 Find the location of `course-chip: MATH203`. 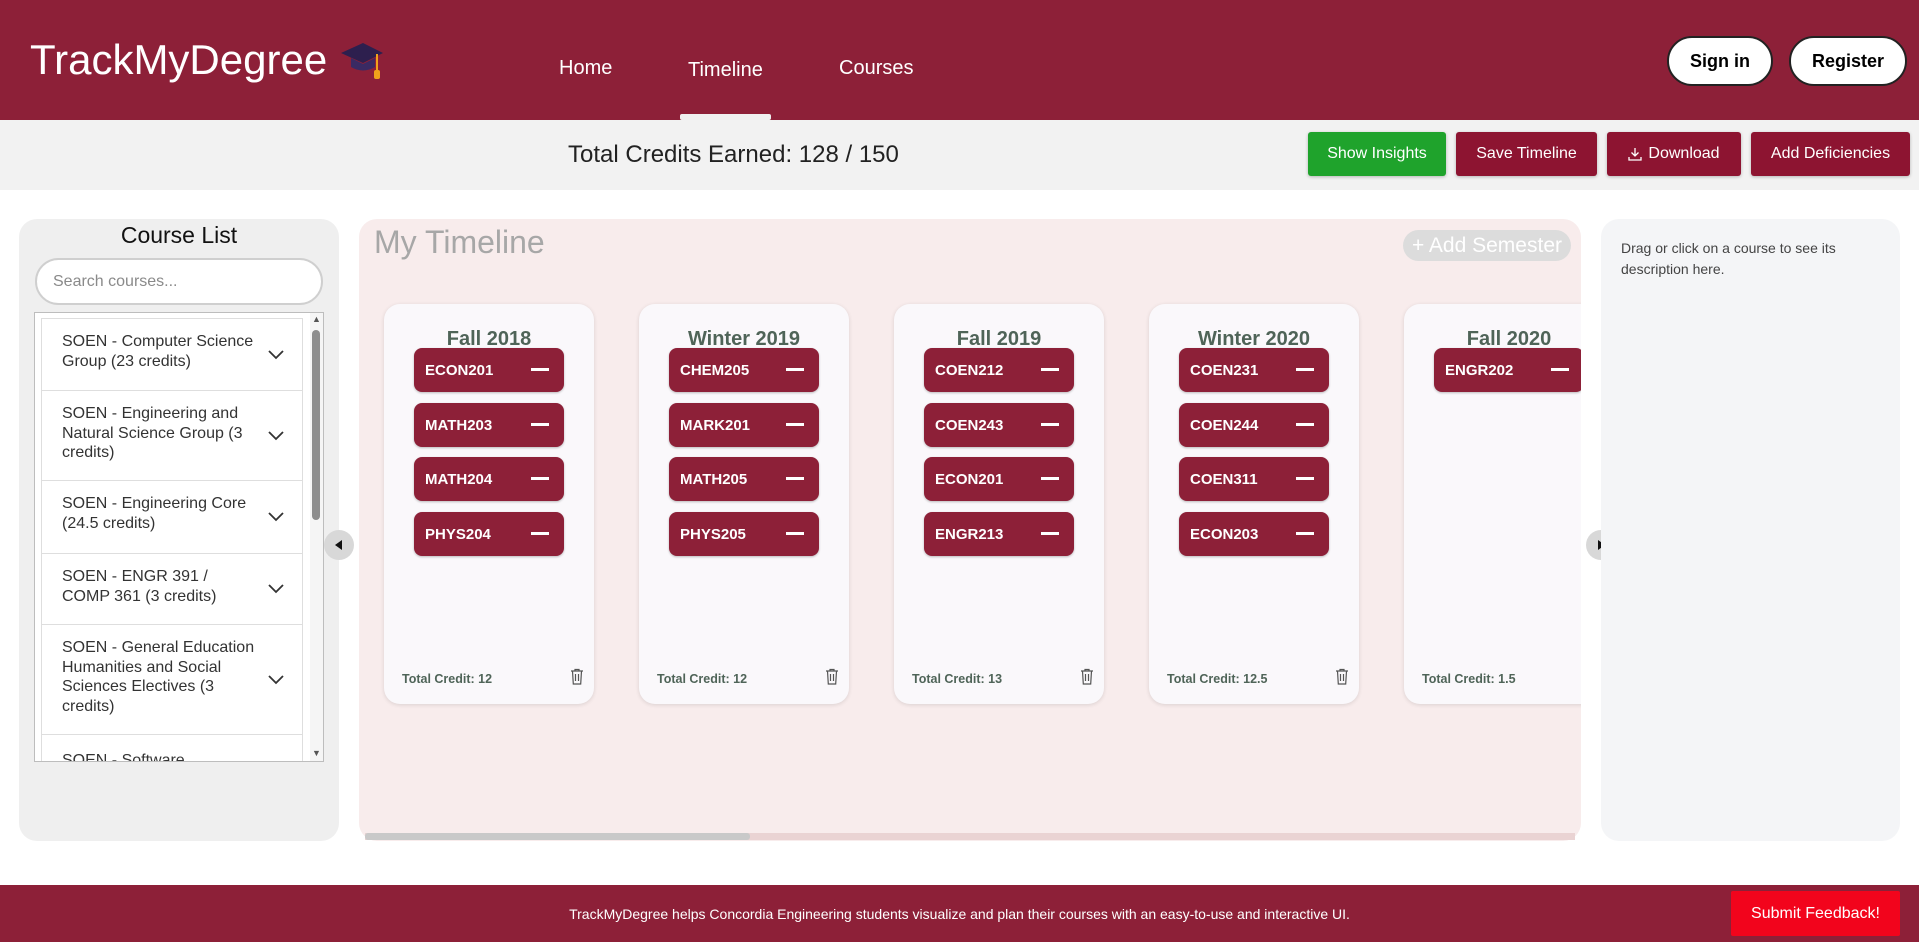

course-chip: MATH203 is located at coordinates (489, 425).